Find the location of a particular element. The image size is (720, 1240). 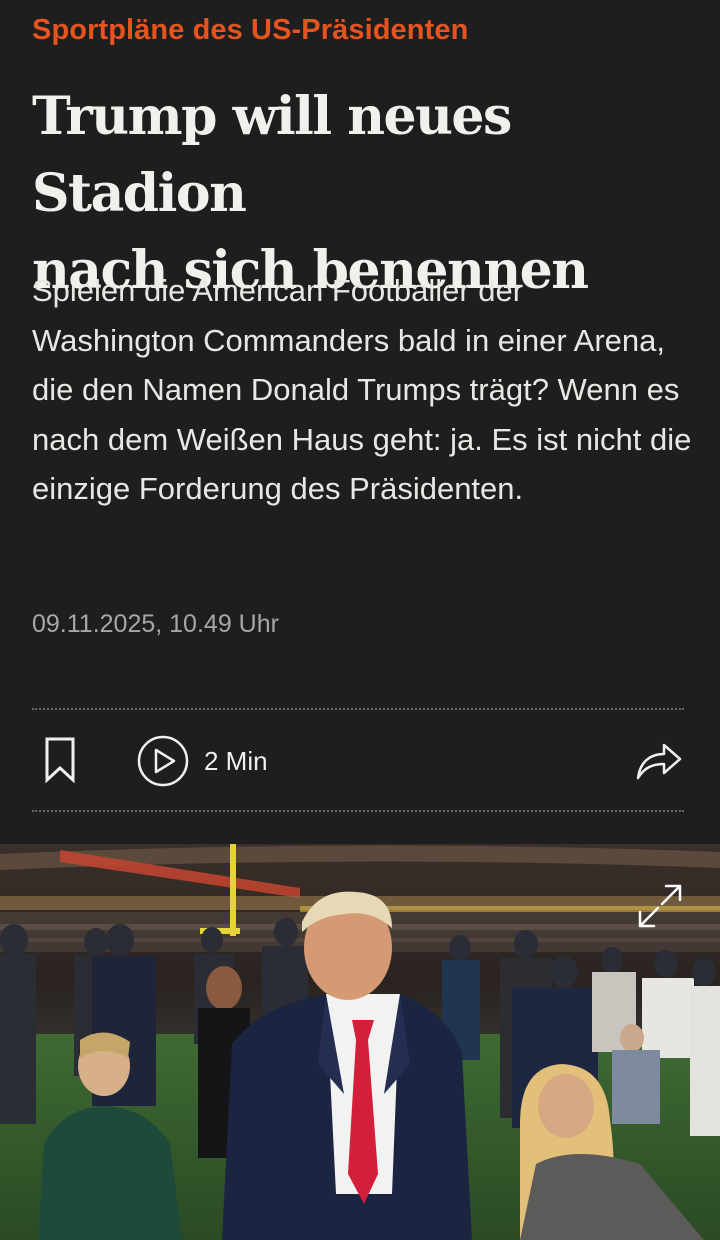

expand-arrows-icon is located at coordinates (660, 906).